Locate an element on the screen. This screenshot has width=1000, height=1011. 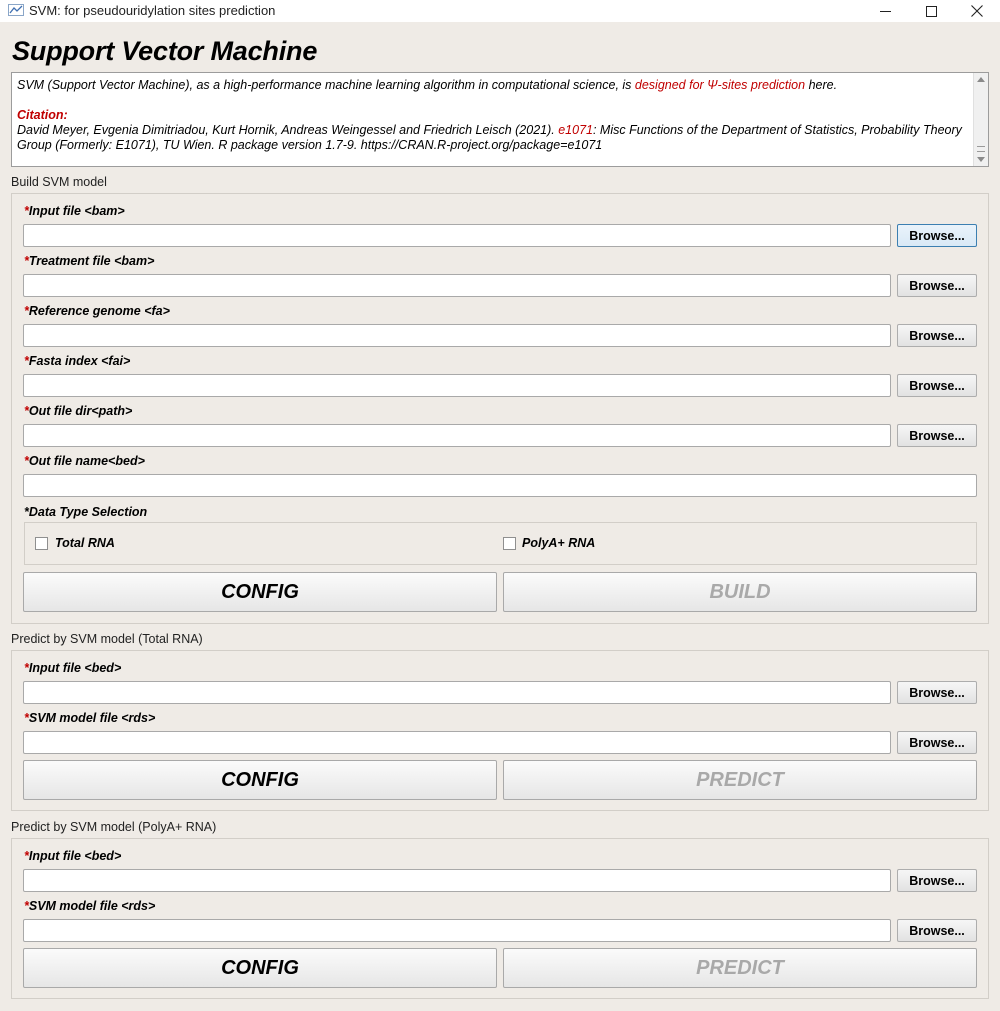
citation-label: Citation: is located at coordinates (42, 115).